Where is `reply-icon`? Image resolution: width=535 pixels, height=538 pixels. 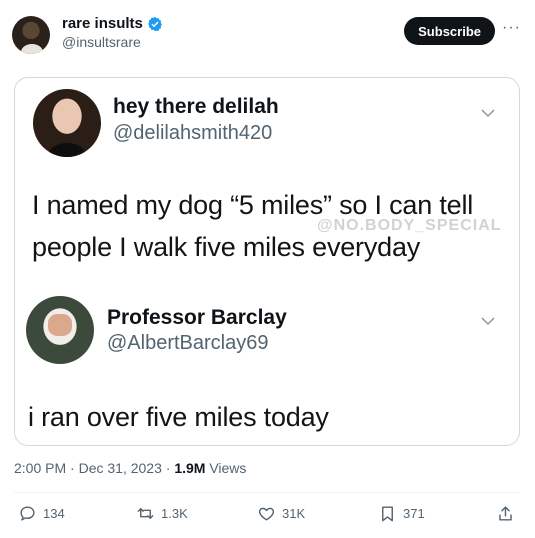
reply-icon is located at coordinates (27, 513).